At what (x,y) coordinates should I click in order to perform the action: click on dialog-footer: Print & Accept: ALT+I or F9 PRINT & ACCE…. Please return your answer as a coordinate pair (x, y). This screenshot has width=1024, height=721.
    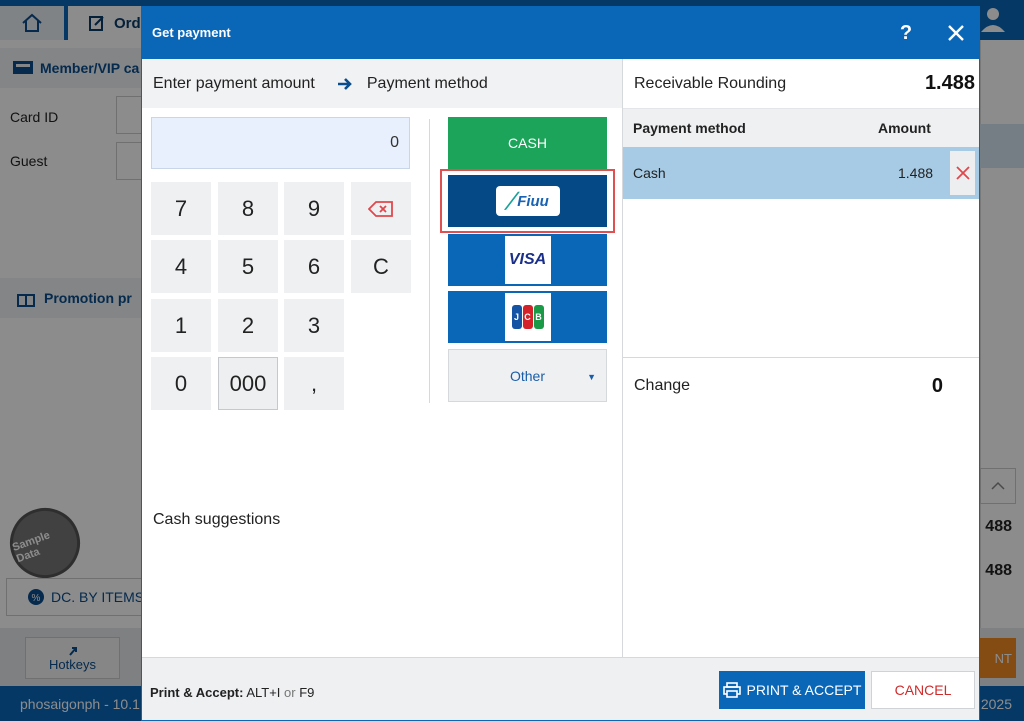
    Looking at the image, I should click on (560, 688).